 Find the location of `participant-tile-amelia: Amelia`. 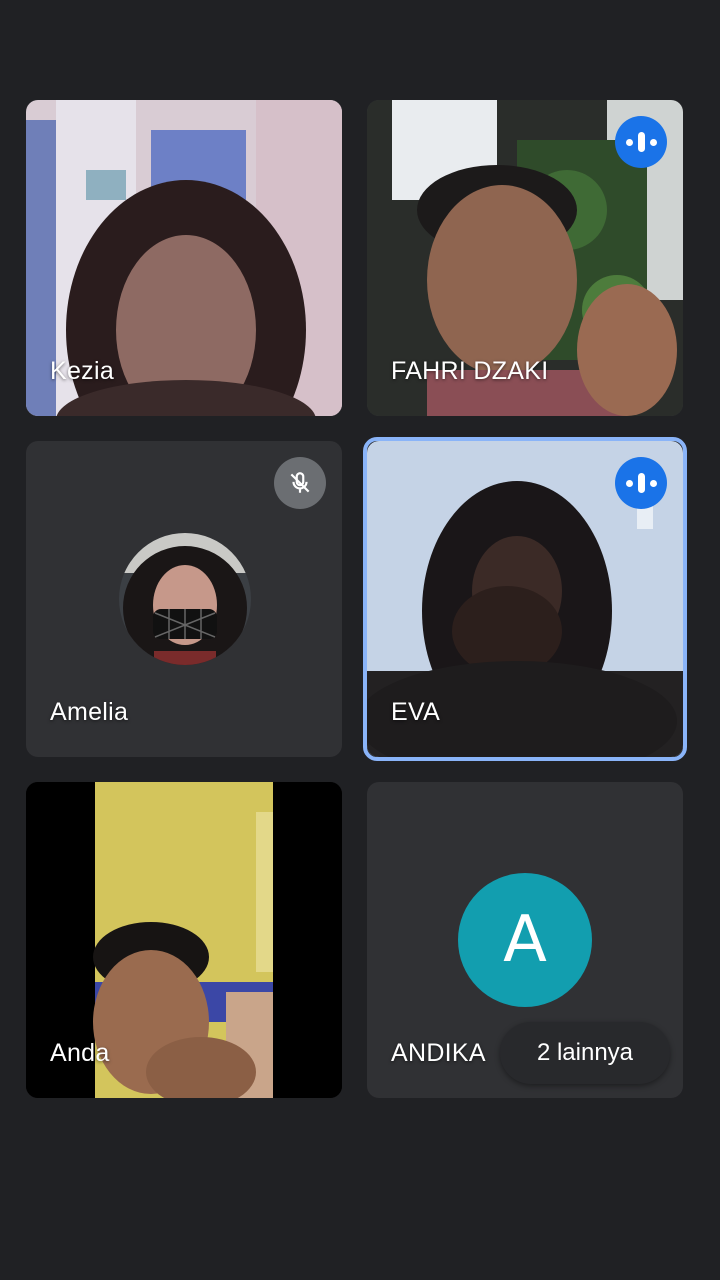

participant-tile-amelia: Amelia is located at coordinates (184, 599).